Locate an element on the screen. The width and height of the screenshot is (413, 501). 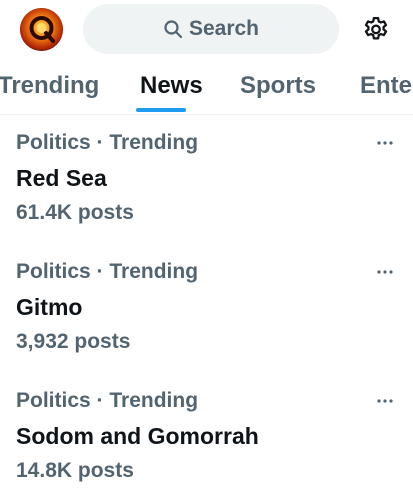
gear-icon is located at coordinates (376, 28).